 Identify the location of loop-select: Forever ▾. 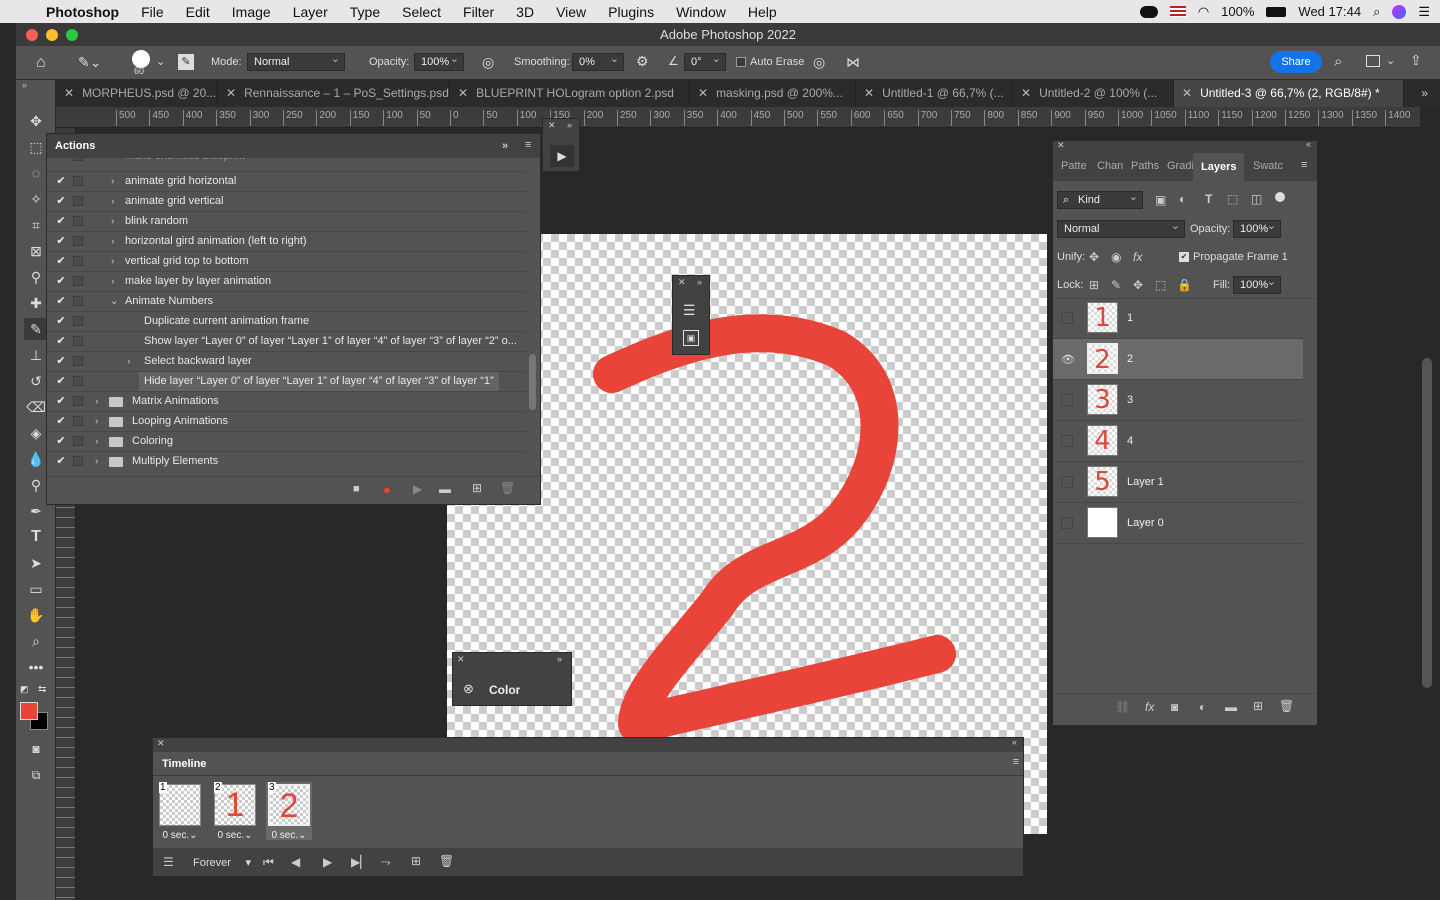
(219, 863).